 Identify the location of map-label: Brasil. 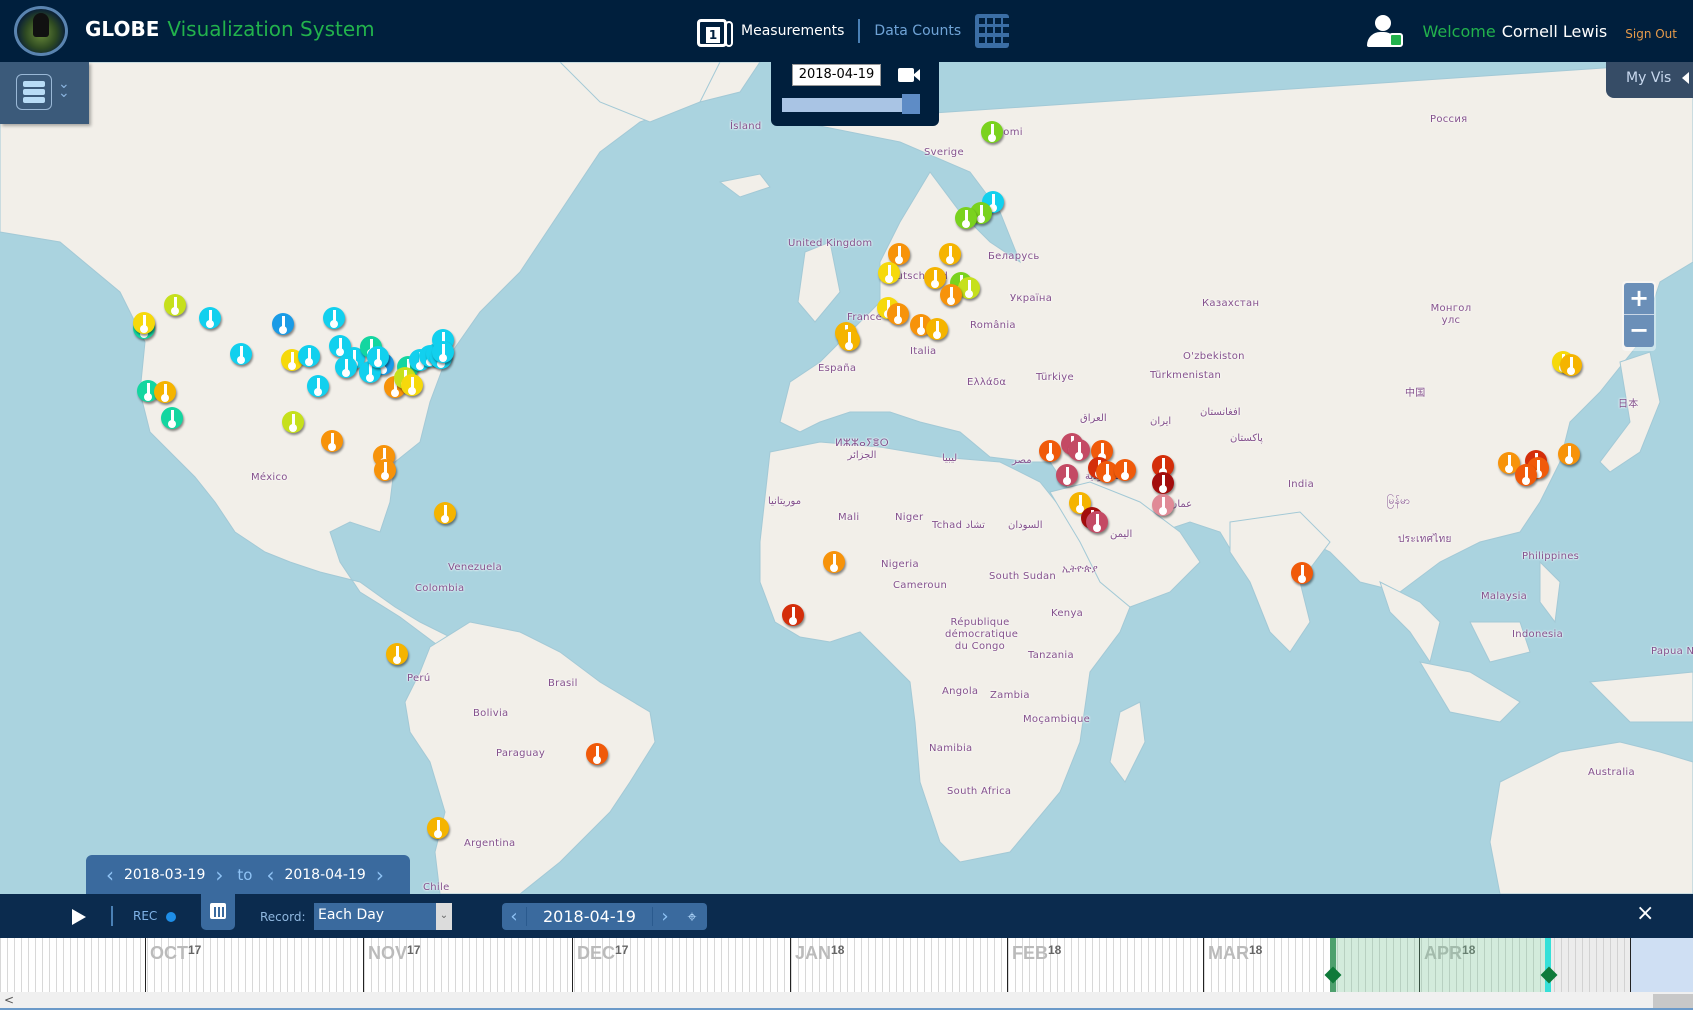
(563, 683).